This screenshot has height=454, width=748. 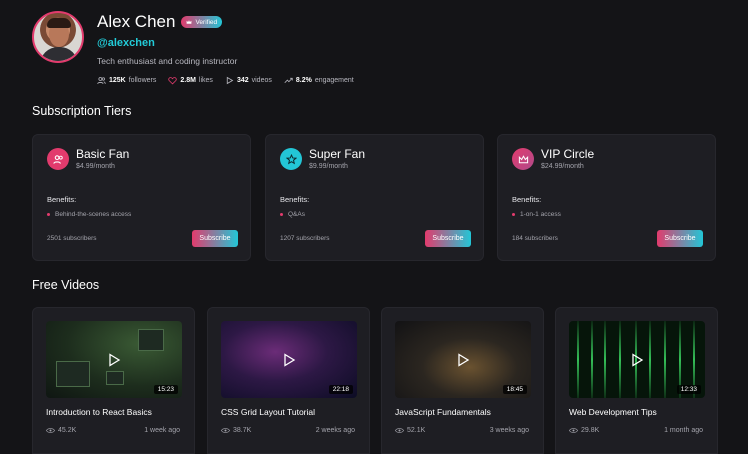 What do you see at coordinates (162, 430) in the screenshot?
I see `video-age: 1 week ago` at bounding box center [162, 430].